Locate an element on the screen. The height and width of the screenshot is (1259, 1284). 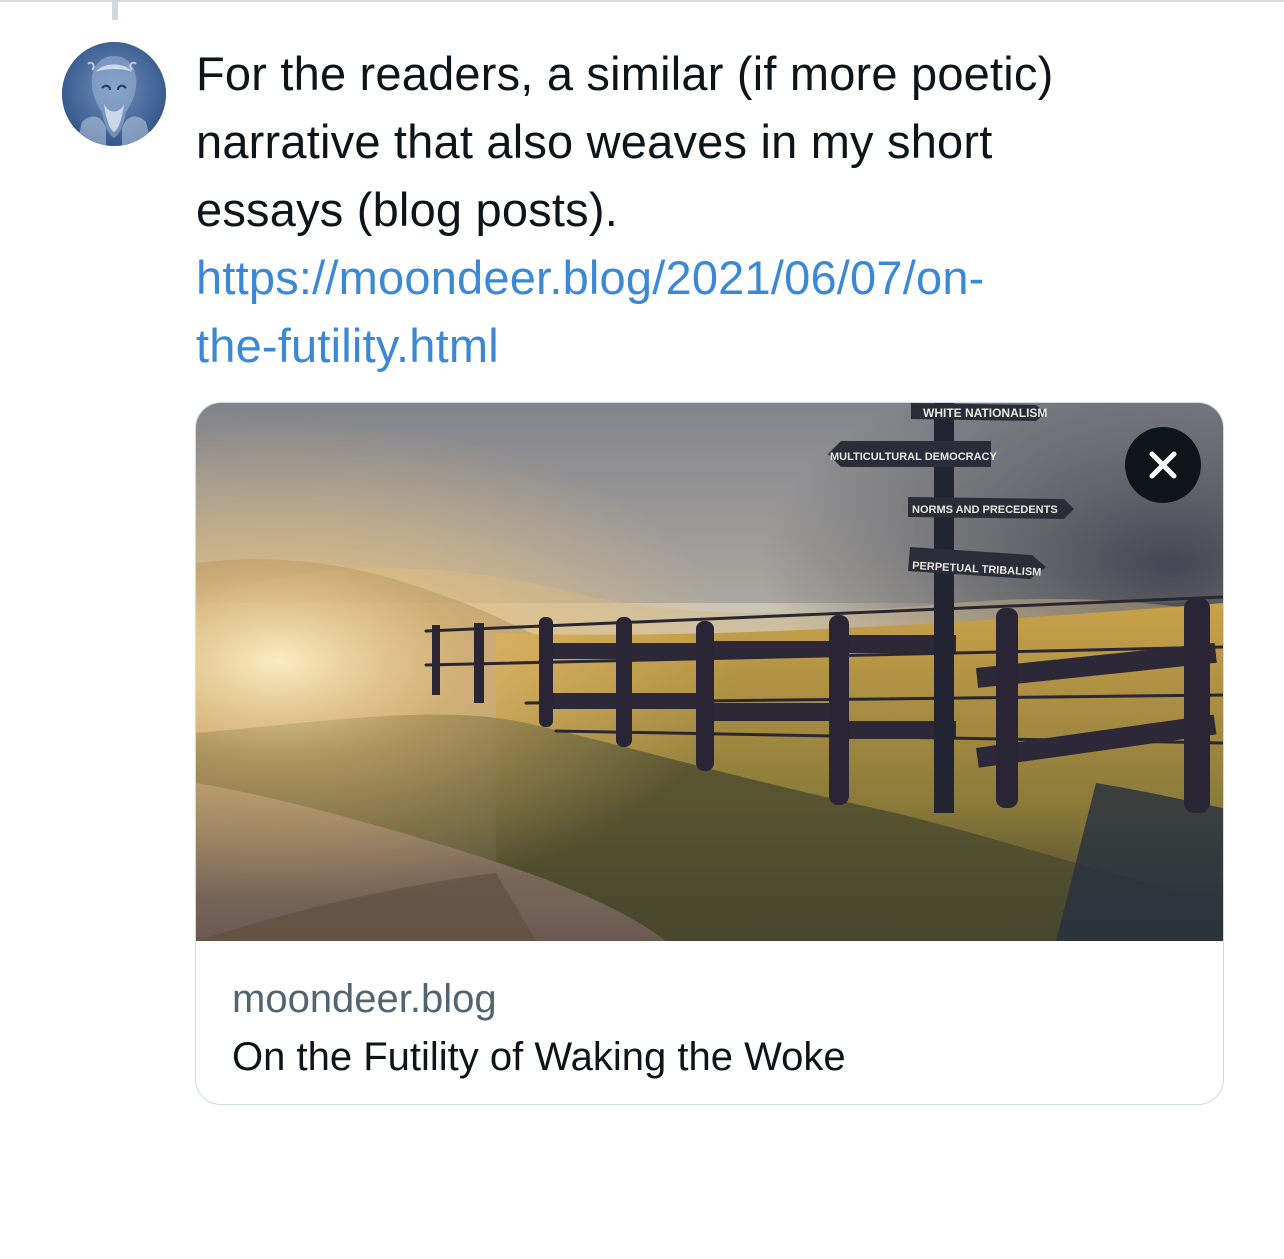
tweet-link-line: https://moondeer.blog/2021/06/07/on- is located at coordinates (716, 278).